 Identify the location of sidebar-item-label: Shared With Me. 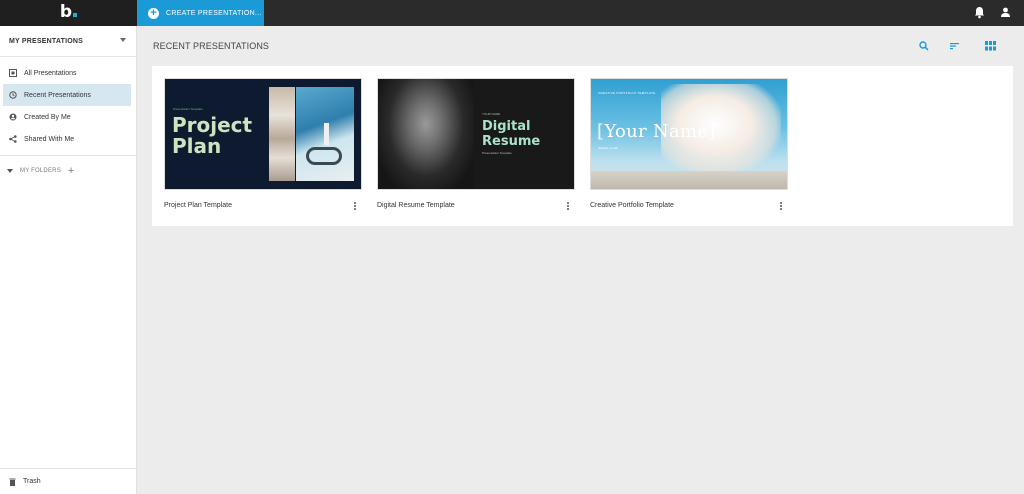
(49, 139).